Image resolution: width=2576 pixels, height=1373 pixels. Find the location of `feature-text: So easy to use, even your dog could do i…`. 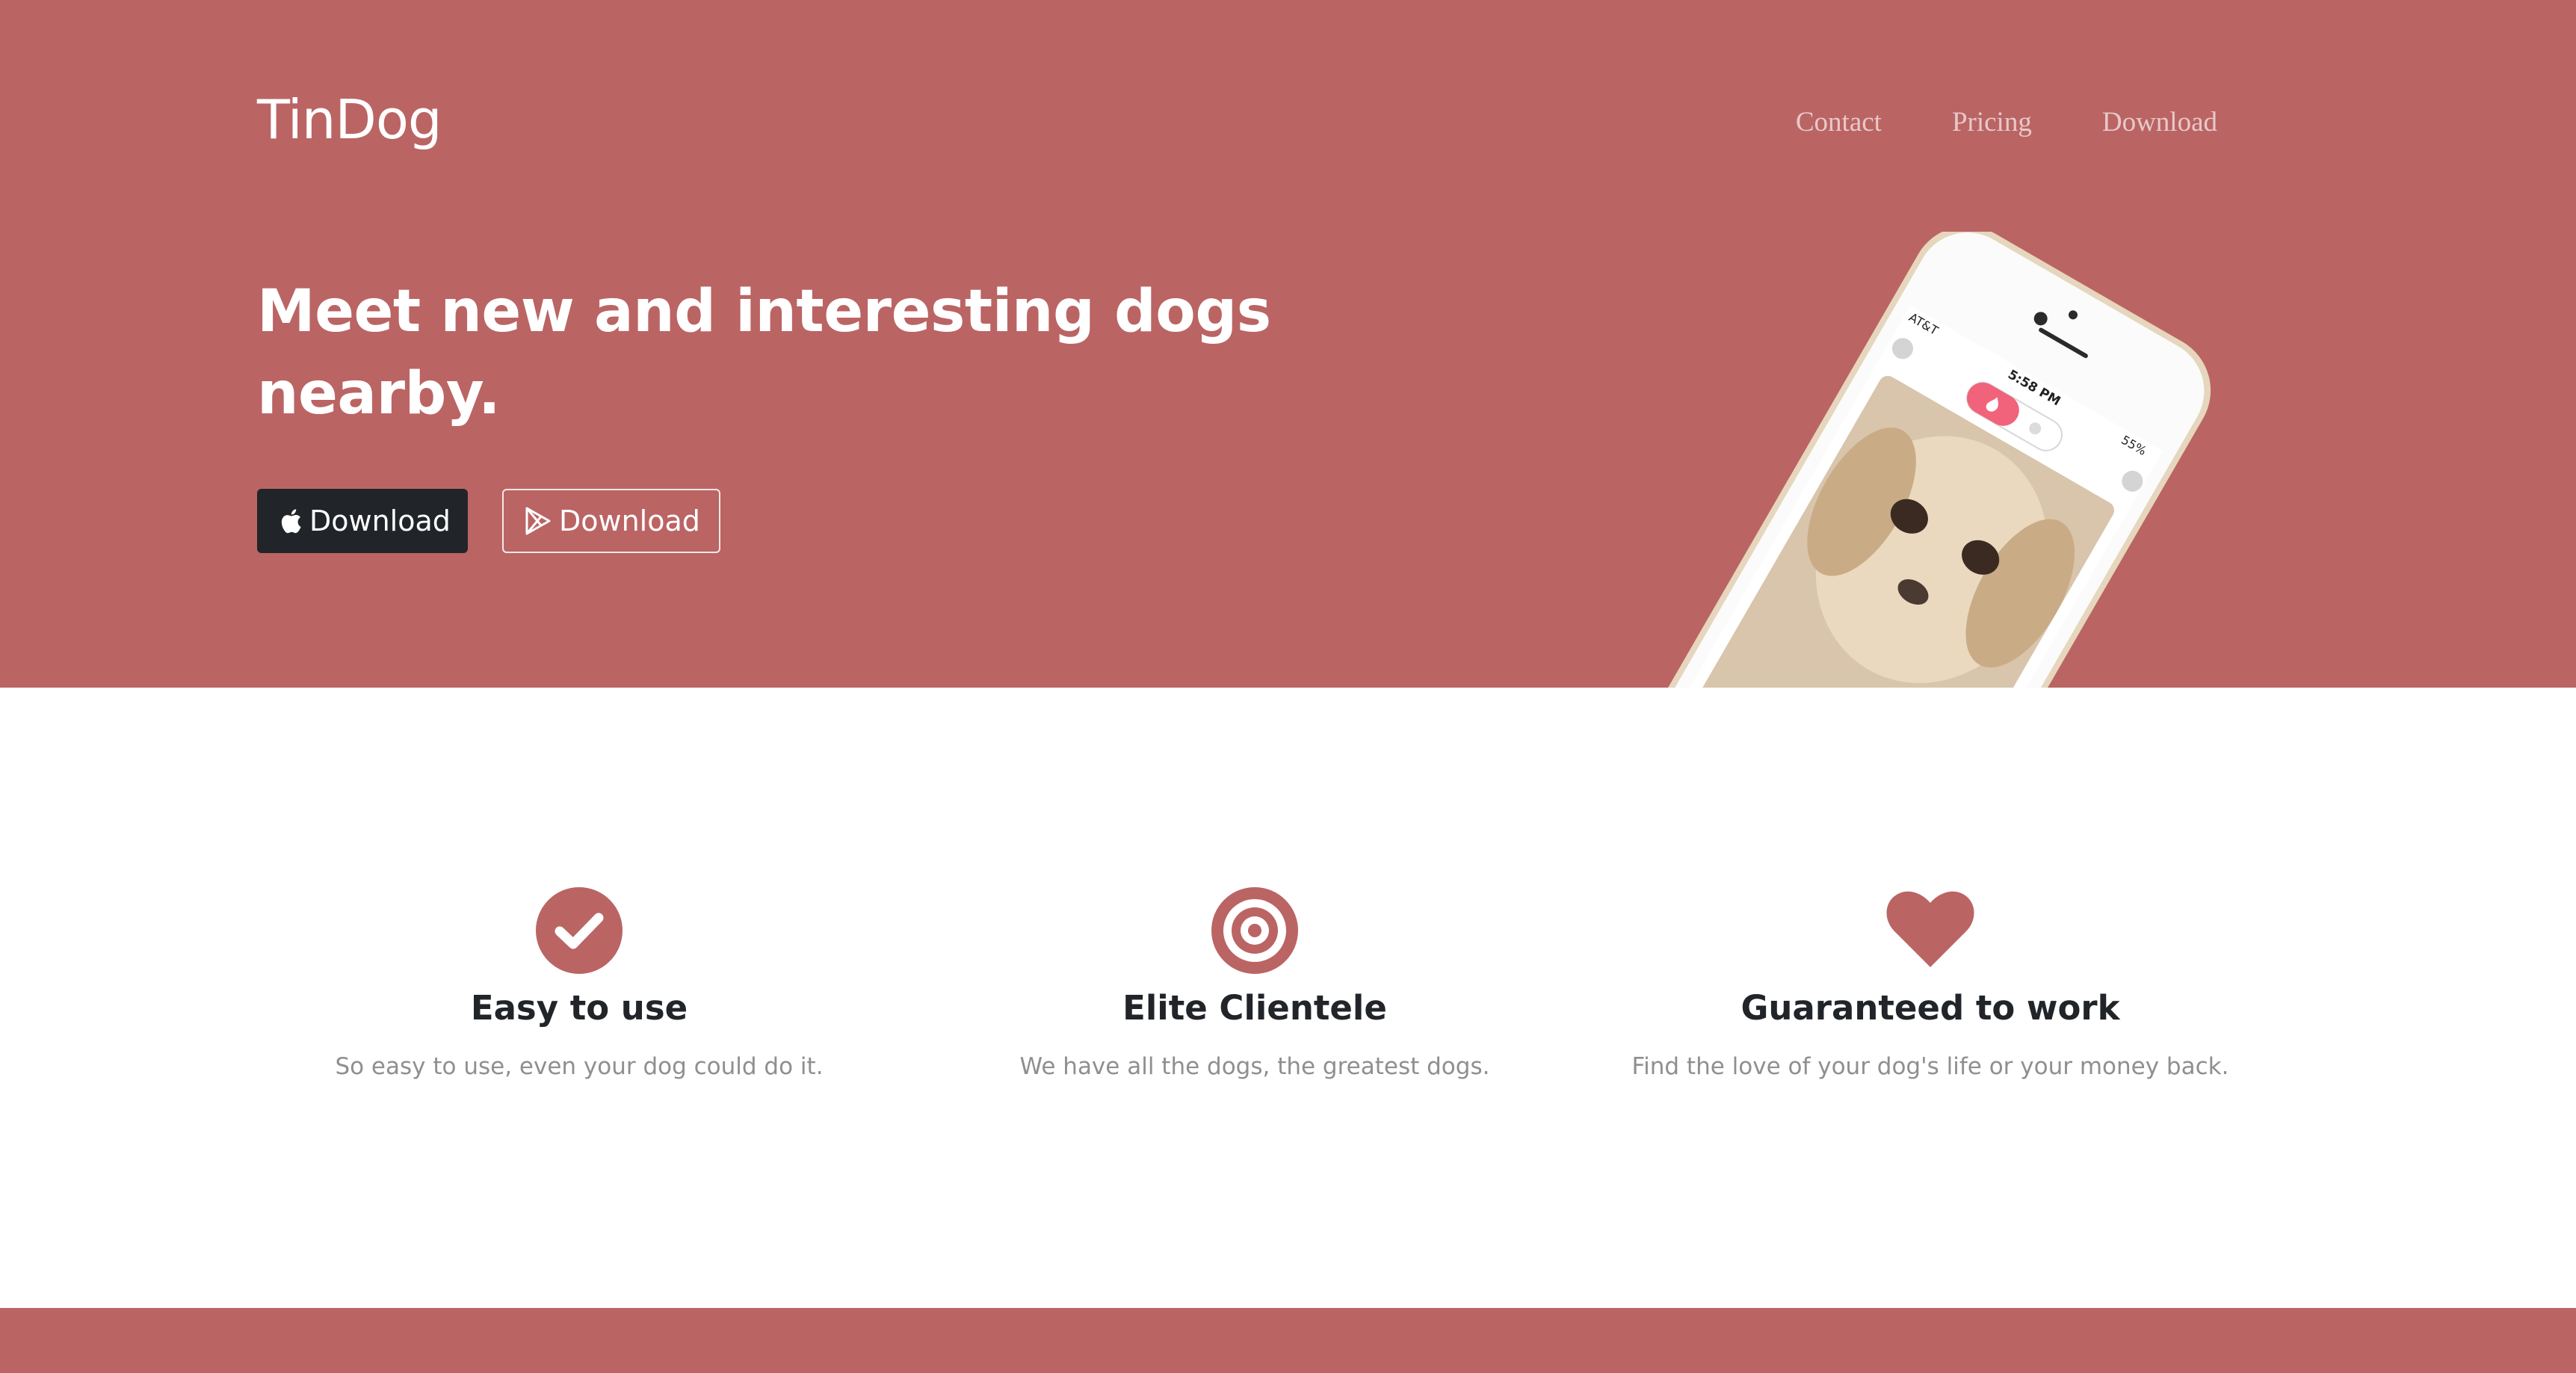

feature-text: So easy to use, even your dog could do i… is located at coordinates (579, 1067).